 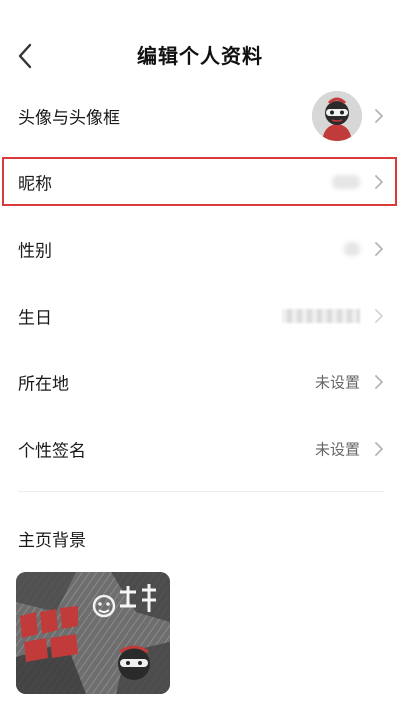 I want to click on row-label-location: 所在地, so click(x=43, y=384).